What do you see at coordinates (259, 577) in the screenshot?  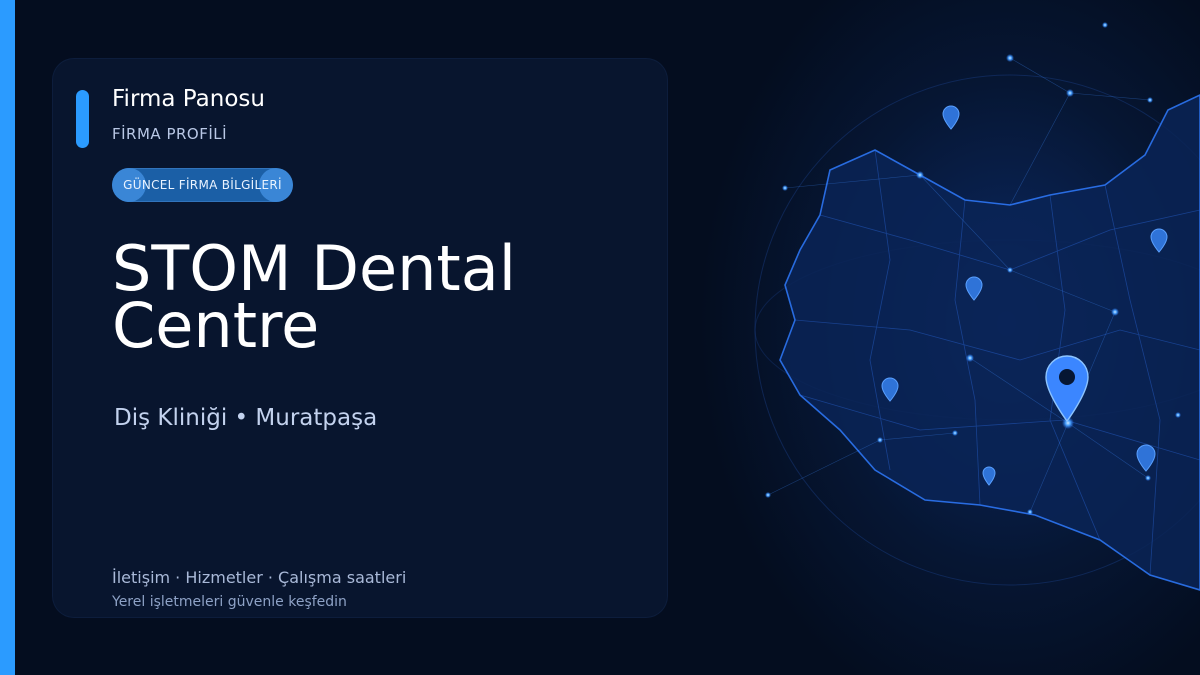 I see `footer-links-line: İletişim · Hizmetler · Çalışma saatleri` at bounding box center [259, 577].